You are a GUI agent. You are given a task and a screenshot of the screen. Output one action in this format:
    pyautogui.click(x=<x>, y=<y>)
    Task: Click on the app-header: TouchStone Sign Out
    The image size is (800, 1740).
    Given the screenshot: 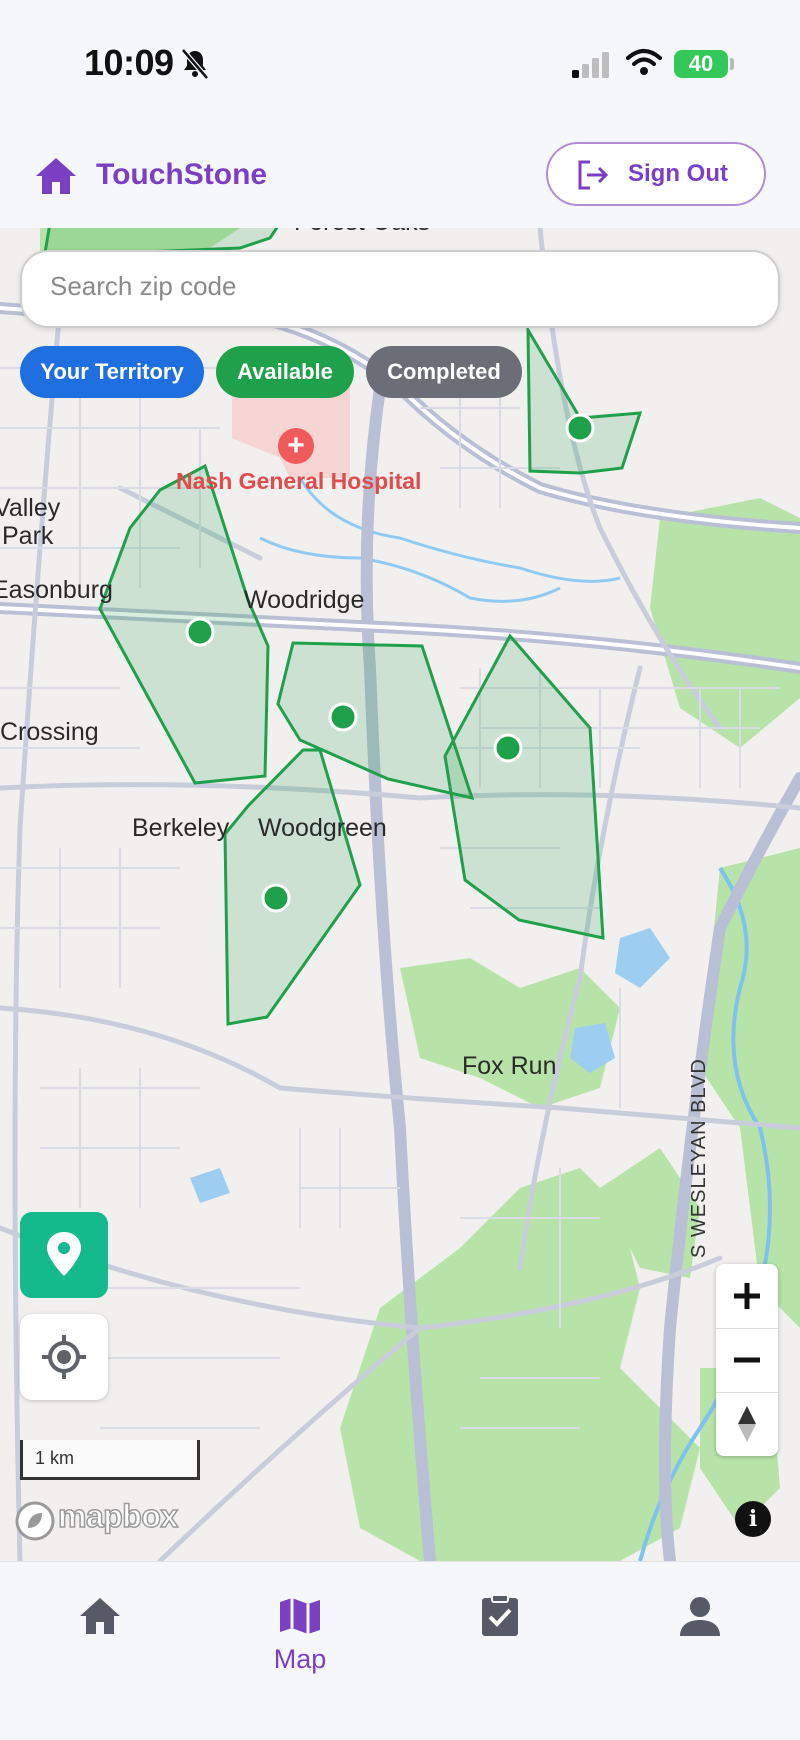 What is the action you would take?
    pyautogui.click(x=400, y=179)
    